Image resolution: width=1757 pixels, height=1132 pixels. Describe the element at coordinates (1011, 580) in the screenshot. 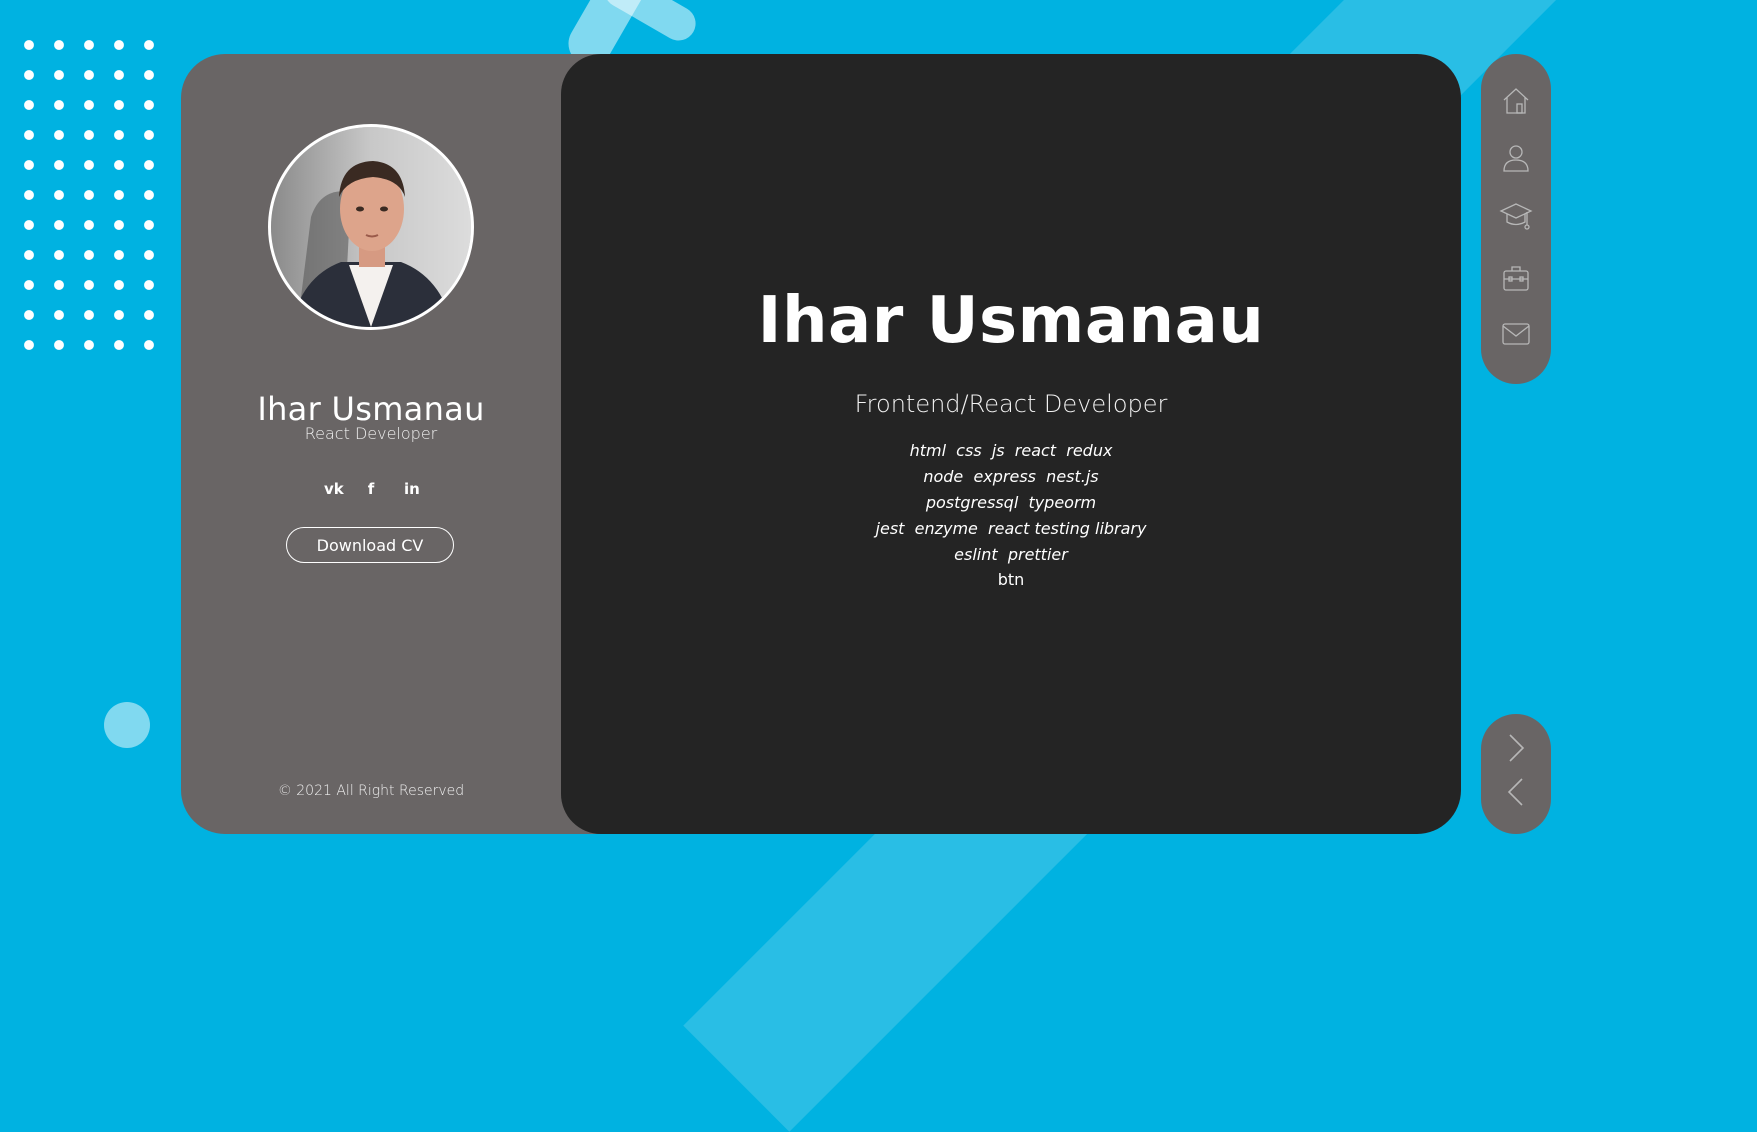

I see `btn-text: btn` at that location.